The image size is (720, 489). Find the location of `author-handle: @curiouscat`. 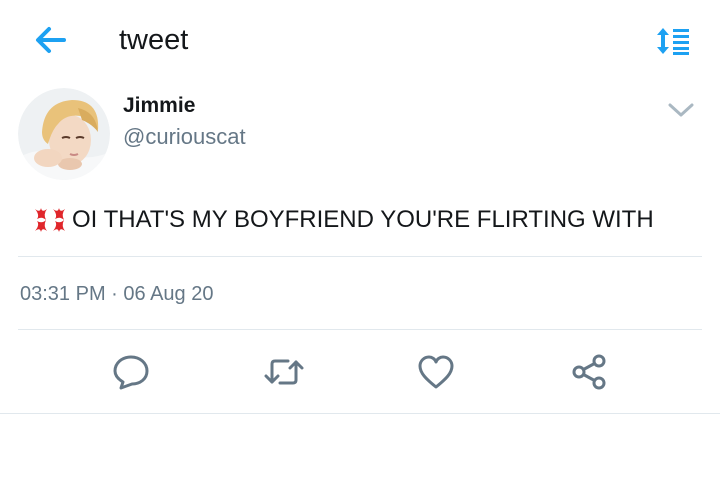

author-handle: @curiouscat is located at coordinates (184, 137).